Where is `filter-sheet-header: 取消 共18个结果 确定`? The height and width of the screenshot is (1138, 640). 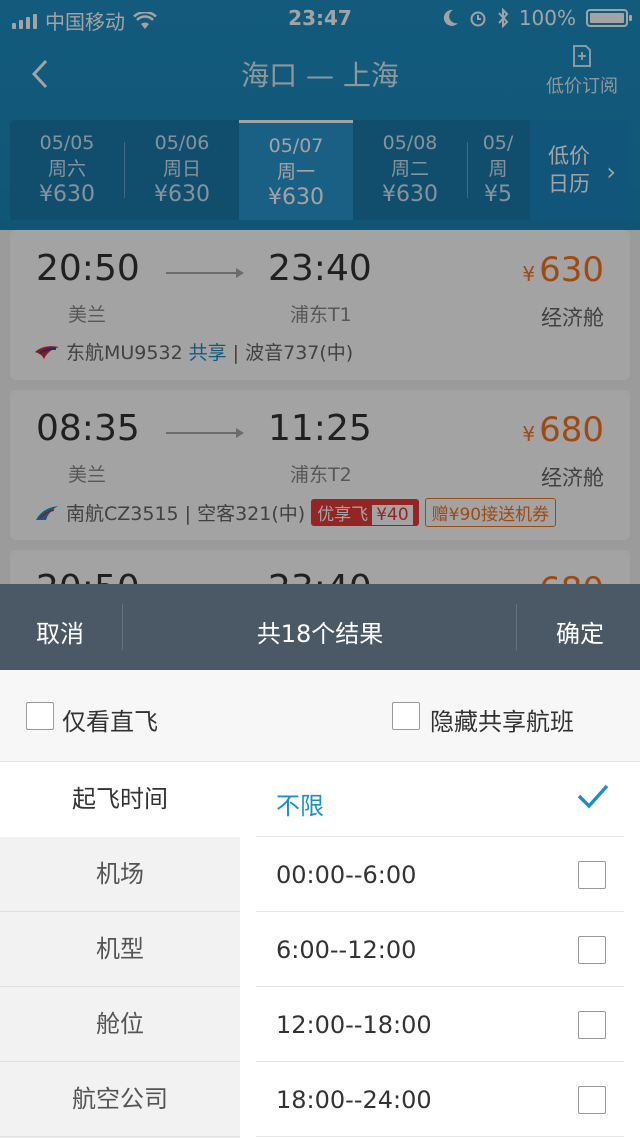 filter-sheet-header: 取消 共18个结果 确定 is located at coordinates (320, 627).